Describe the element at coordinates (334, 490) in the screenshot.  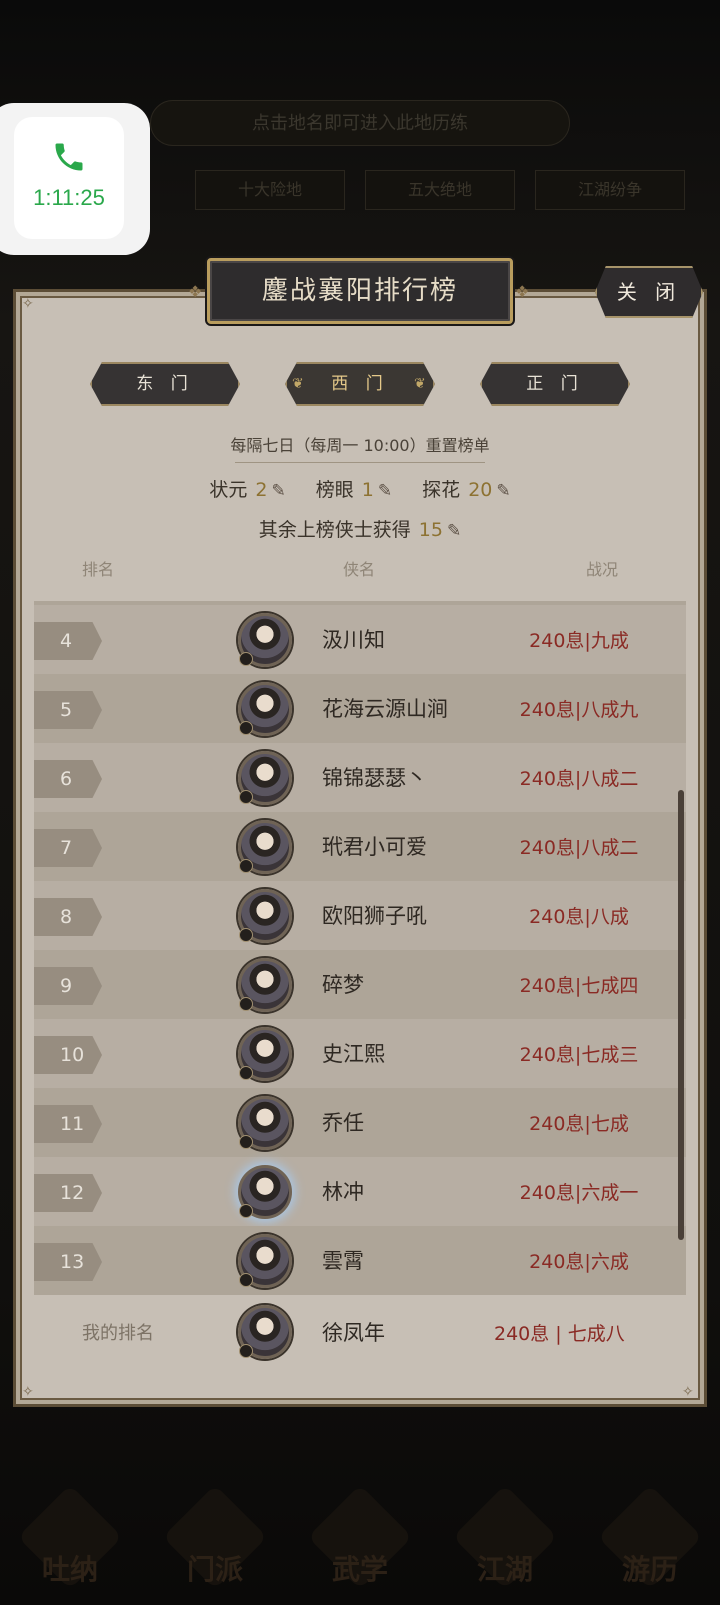
I see `reward-second-label: 榜眼` at that location.